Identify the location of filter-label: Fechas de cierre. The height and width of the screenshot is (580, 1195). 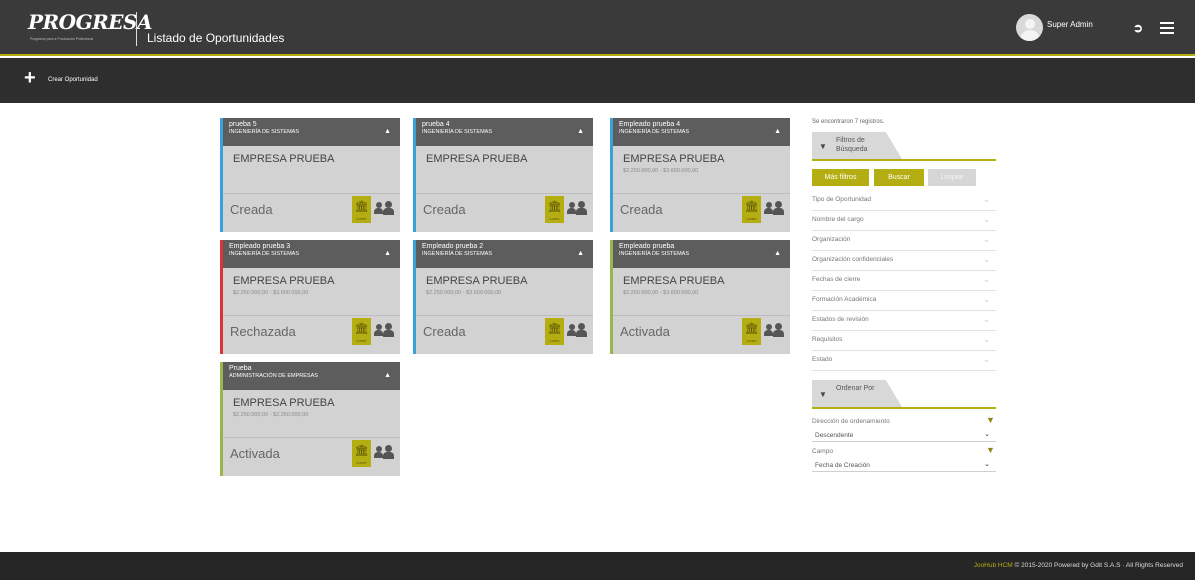
(836, 279).